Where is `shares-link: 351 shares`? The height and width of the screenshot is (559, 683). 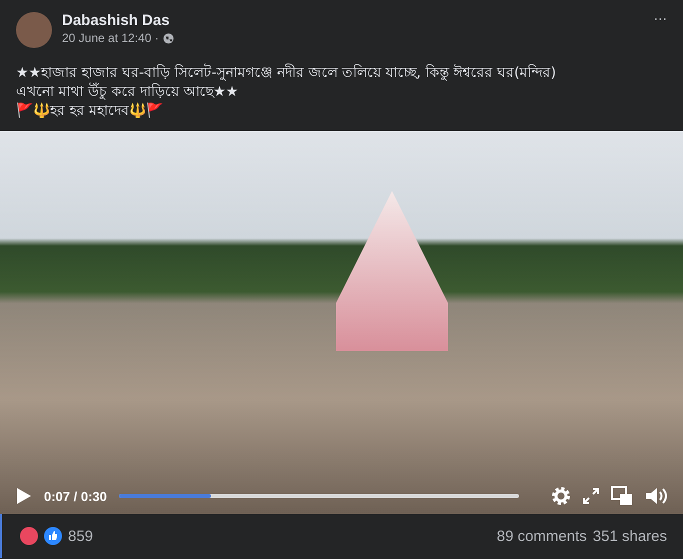 shares-link: 351 shares is located at coordinates (629, 536).